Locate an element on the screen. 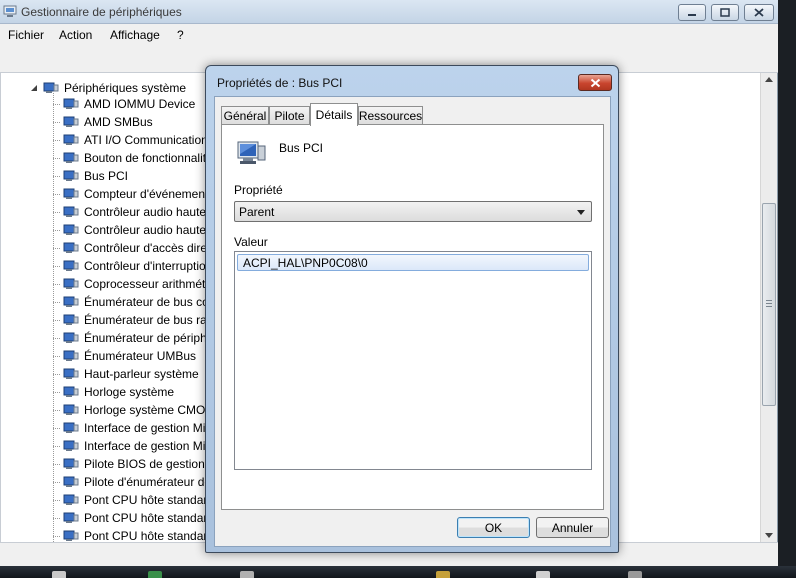  tree-item-label: Coprocesseur arithméti is located at coordinates (146, 284).